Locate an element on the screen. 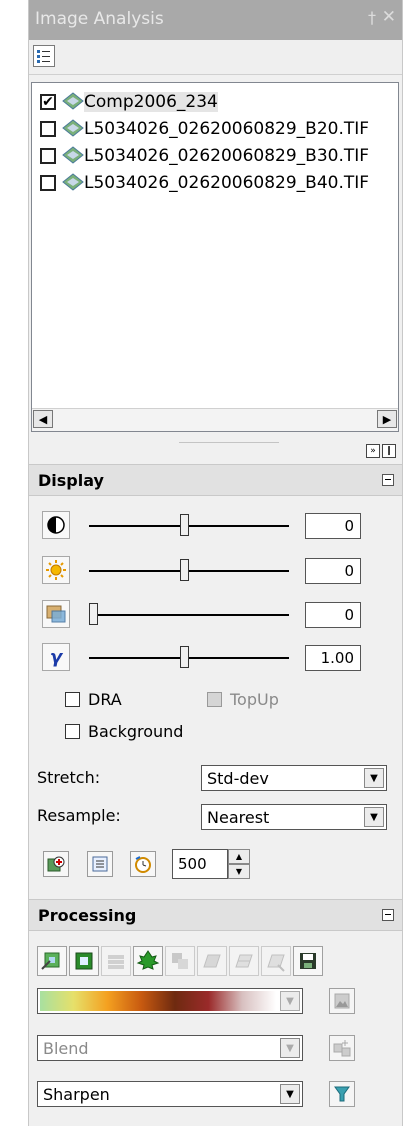 The width and height of the screenshot is (406, 1126). stepper-down-icon: ▼ is located at coordinates (239, 871).